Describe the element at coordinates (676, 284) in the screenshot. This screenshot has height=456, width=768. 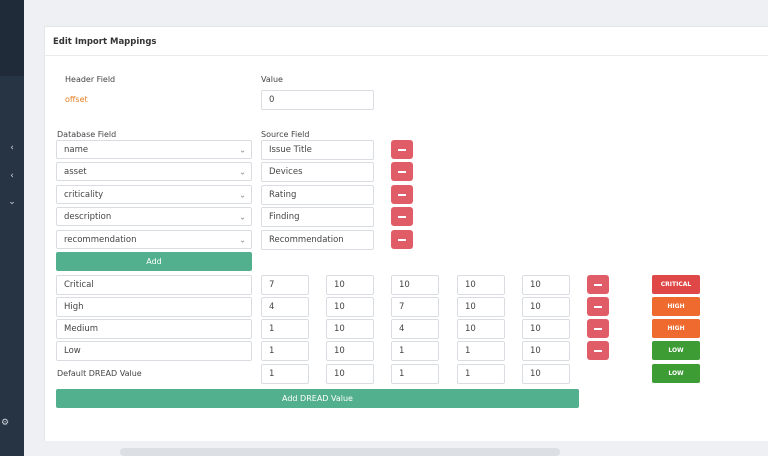
I see `severity-badge: CRITICAL` at that location.